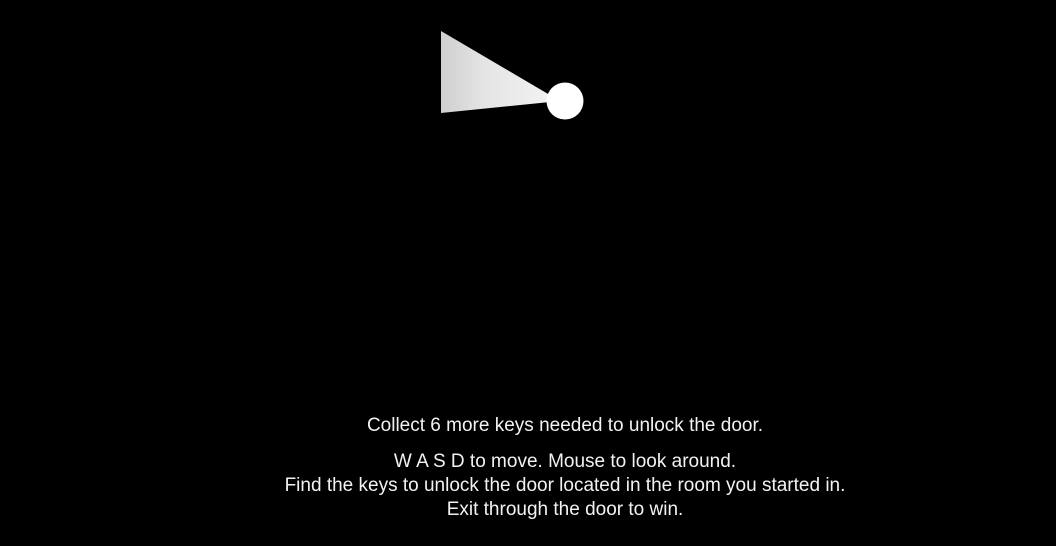 Image resolution: width=1056 pixels, height=546 pixels. What do you see at coordinates (565, 509) in the screenshot?
I see `instruction-win-condition: Exit through the door to win.` at bounding box center [565, 509].